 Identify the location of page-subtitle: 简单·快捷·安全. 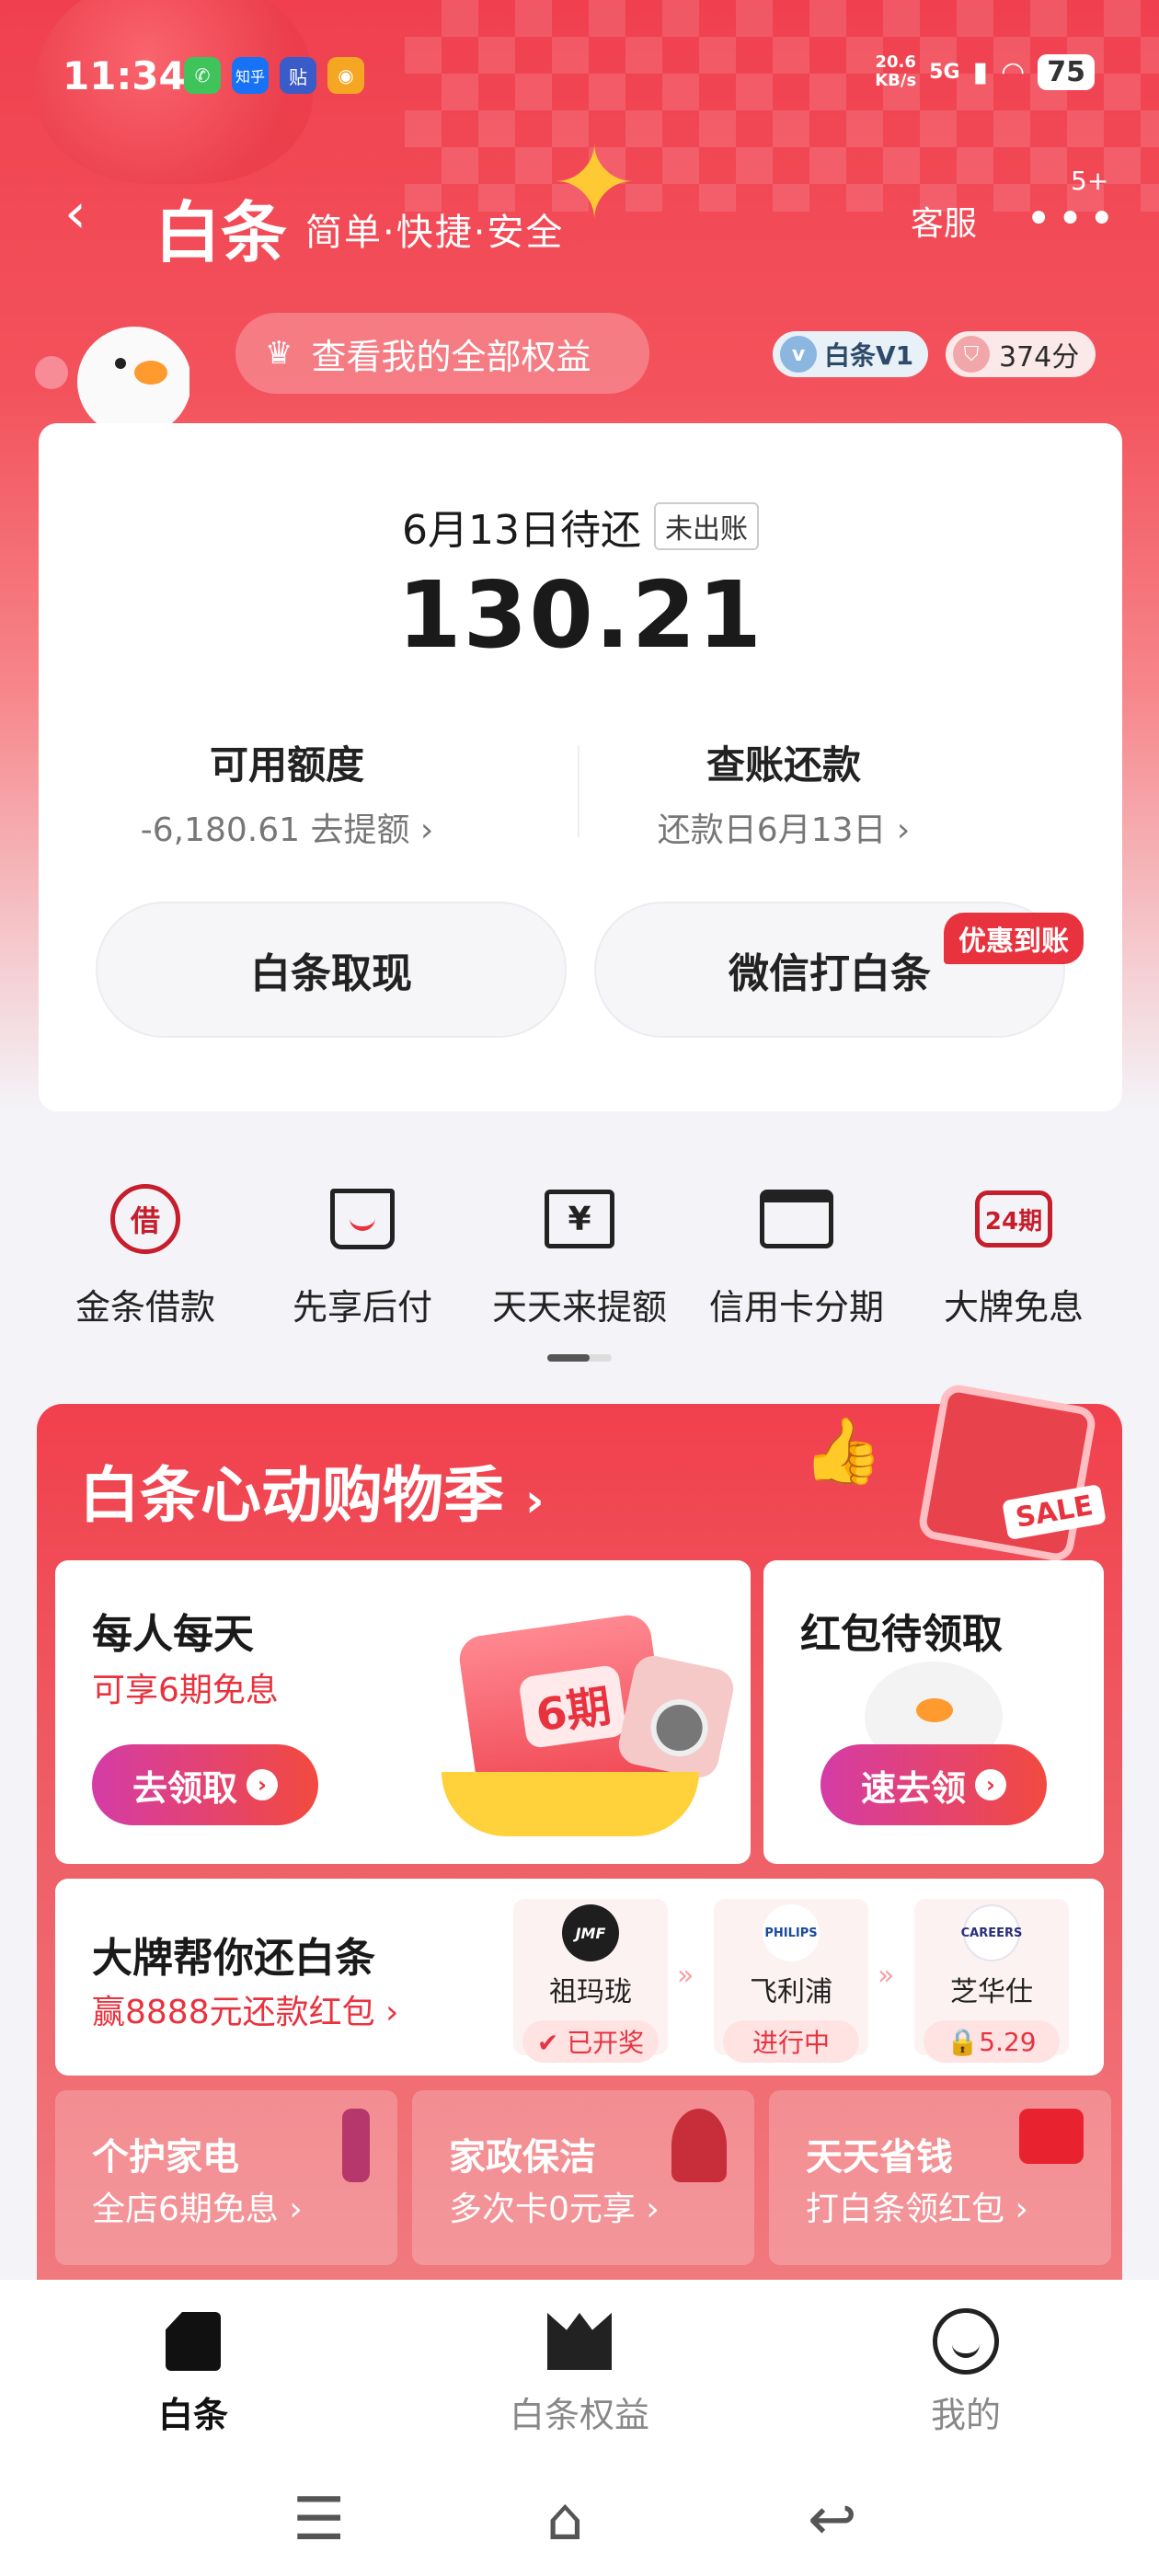
(435, 233).